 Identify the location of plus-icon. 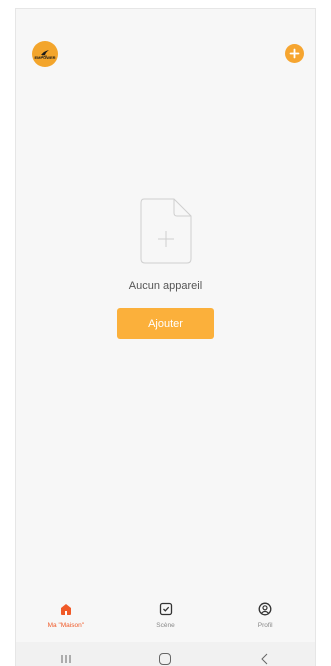
(294, 53).